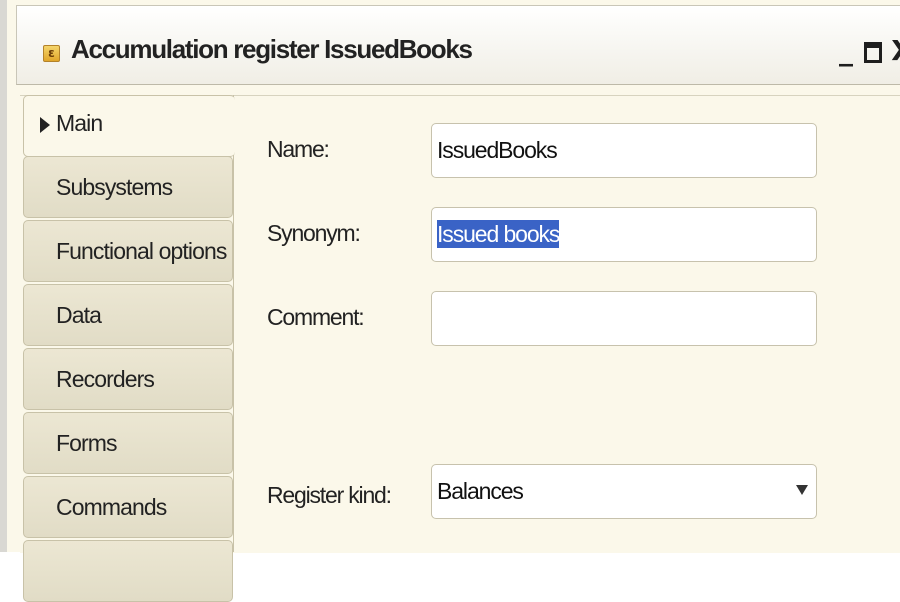 The width and height of the screenshot is (900, 602). What do you see at coordinates (894, 51) in the screenshot?
I see `close-button: X` at bounding box center [894, 51].